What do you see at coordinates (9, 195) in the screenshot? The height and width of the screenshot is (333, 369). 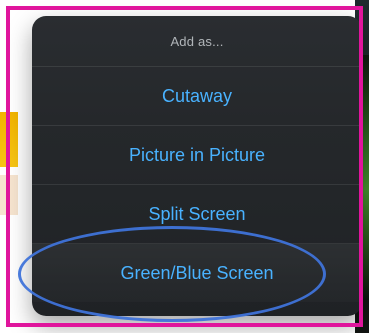 I see `background-light-strip` at bounding box center [9, 195].